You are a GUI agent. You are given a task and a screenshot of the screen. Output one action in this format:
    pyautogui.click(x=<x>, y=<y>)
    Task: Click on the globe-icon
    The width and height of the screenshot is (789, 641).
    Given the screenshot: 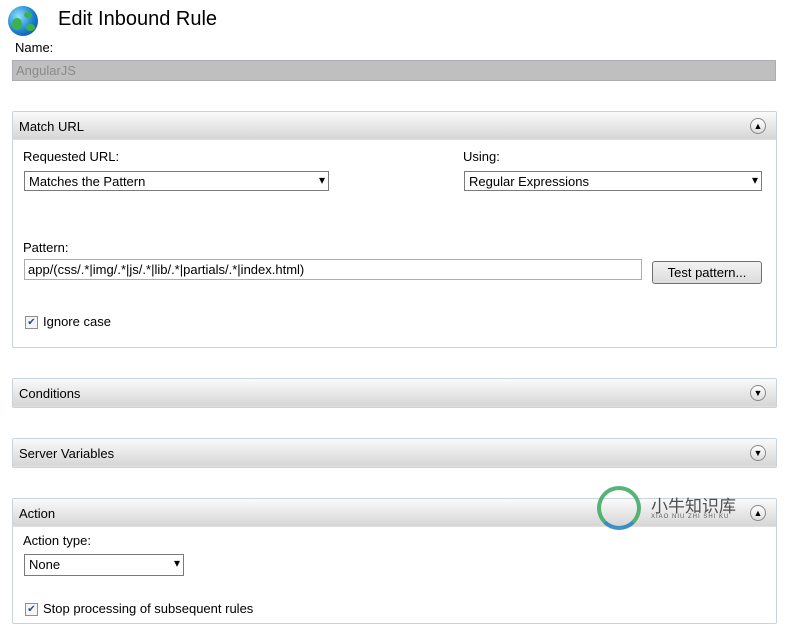 What is the action you would take?
    pyautogui.click(x=23, y=21)
    